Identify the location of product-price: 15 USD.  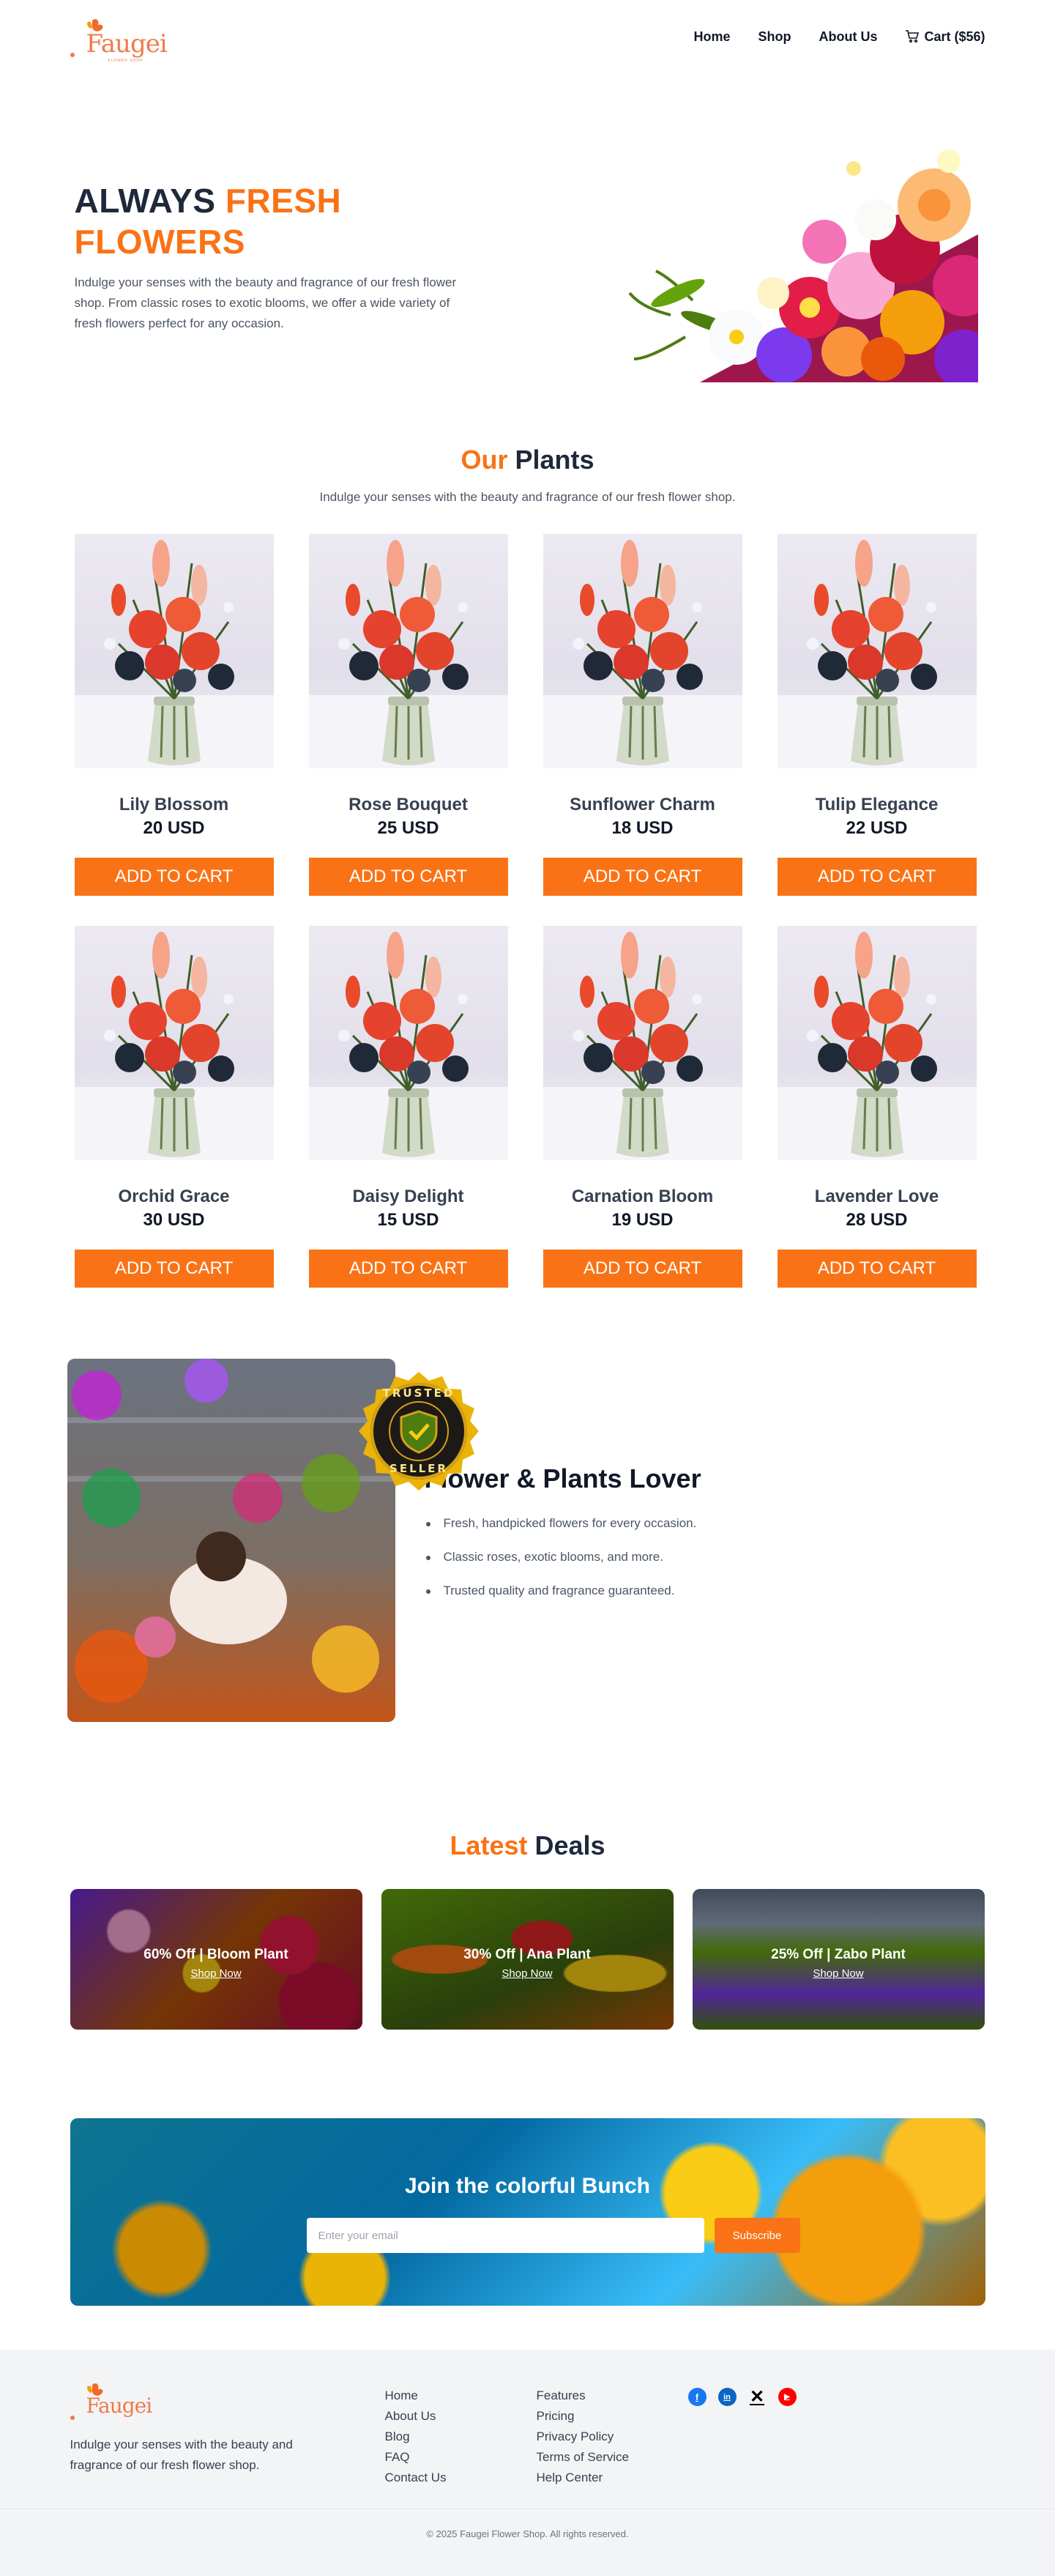
(408, 1220).